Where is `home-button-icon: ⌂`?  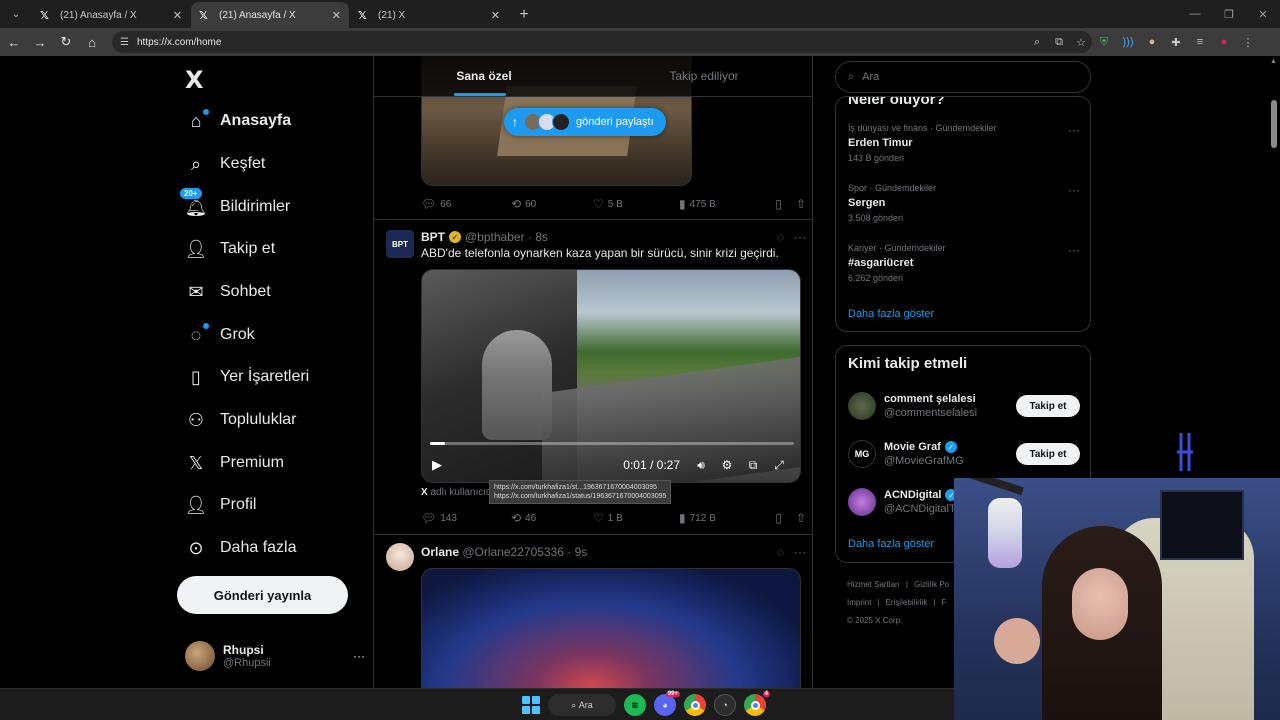
home-button-icon: ⌂ is located at coordinates (92, 42).